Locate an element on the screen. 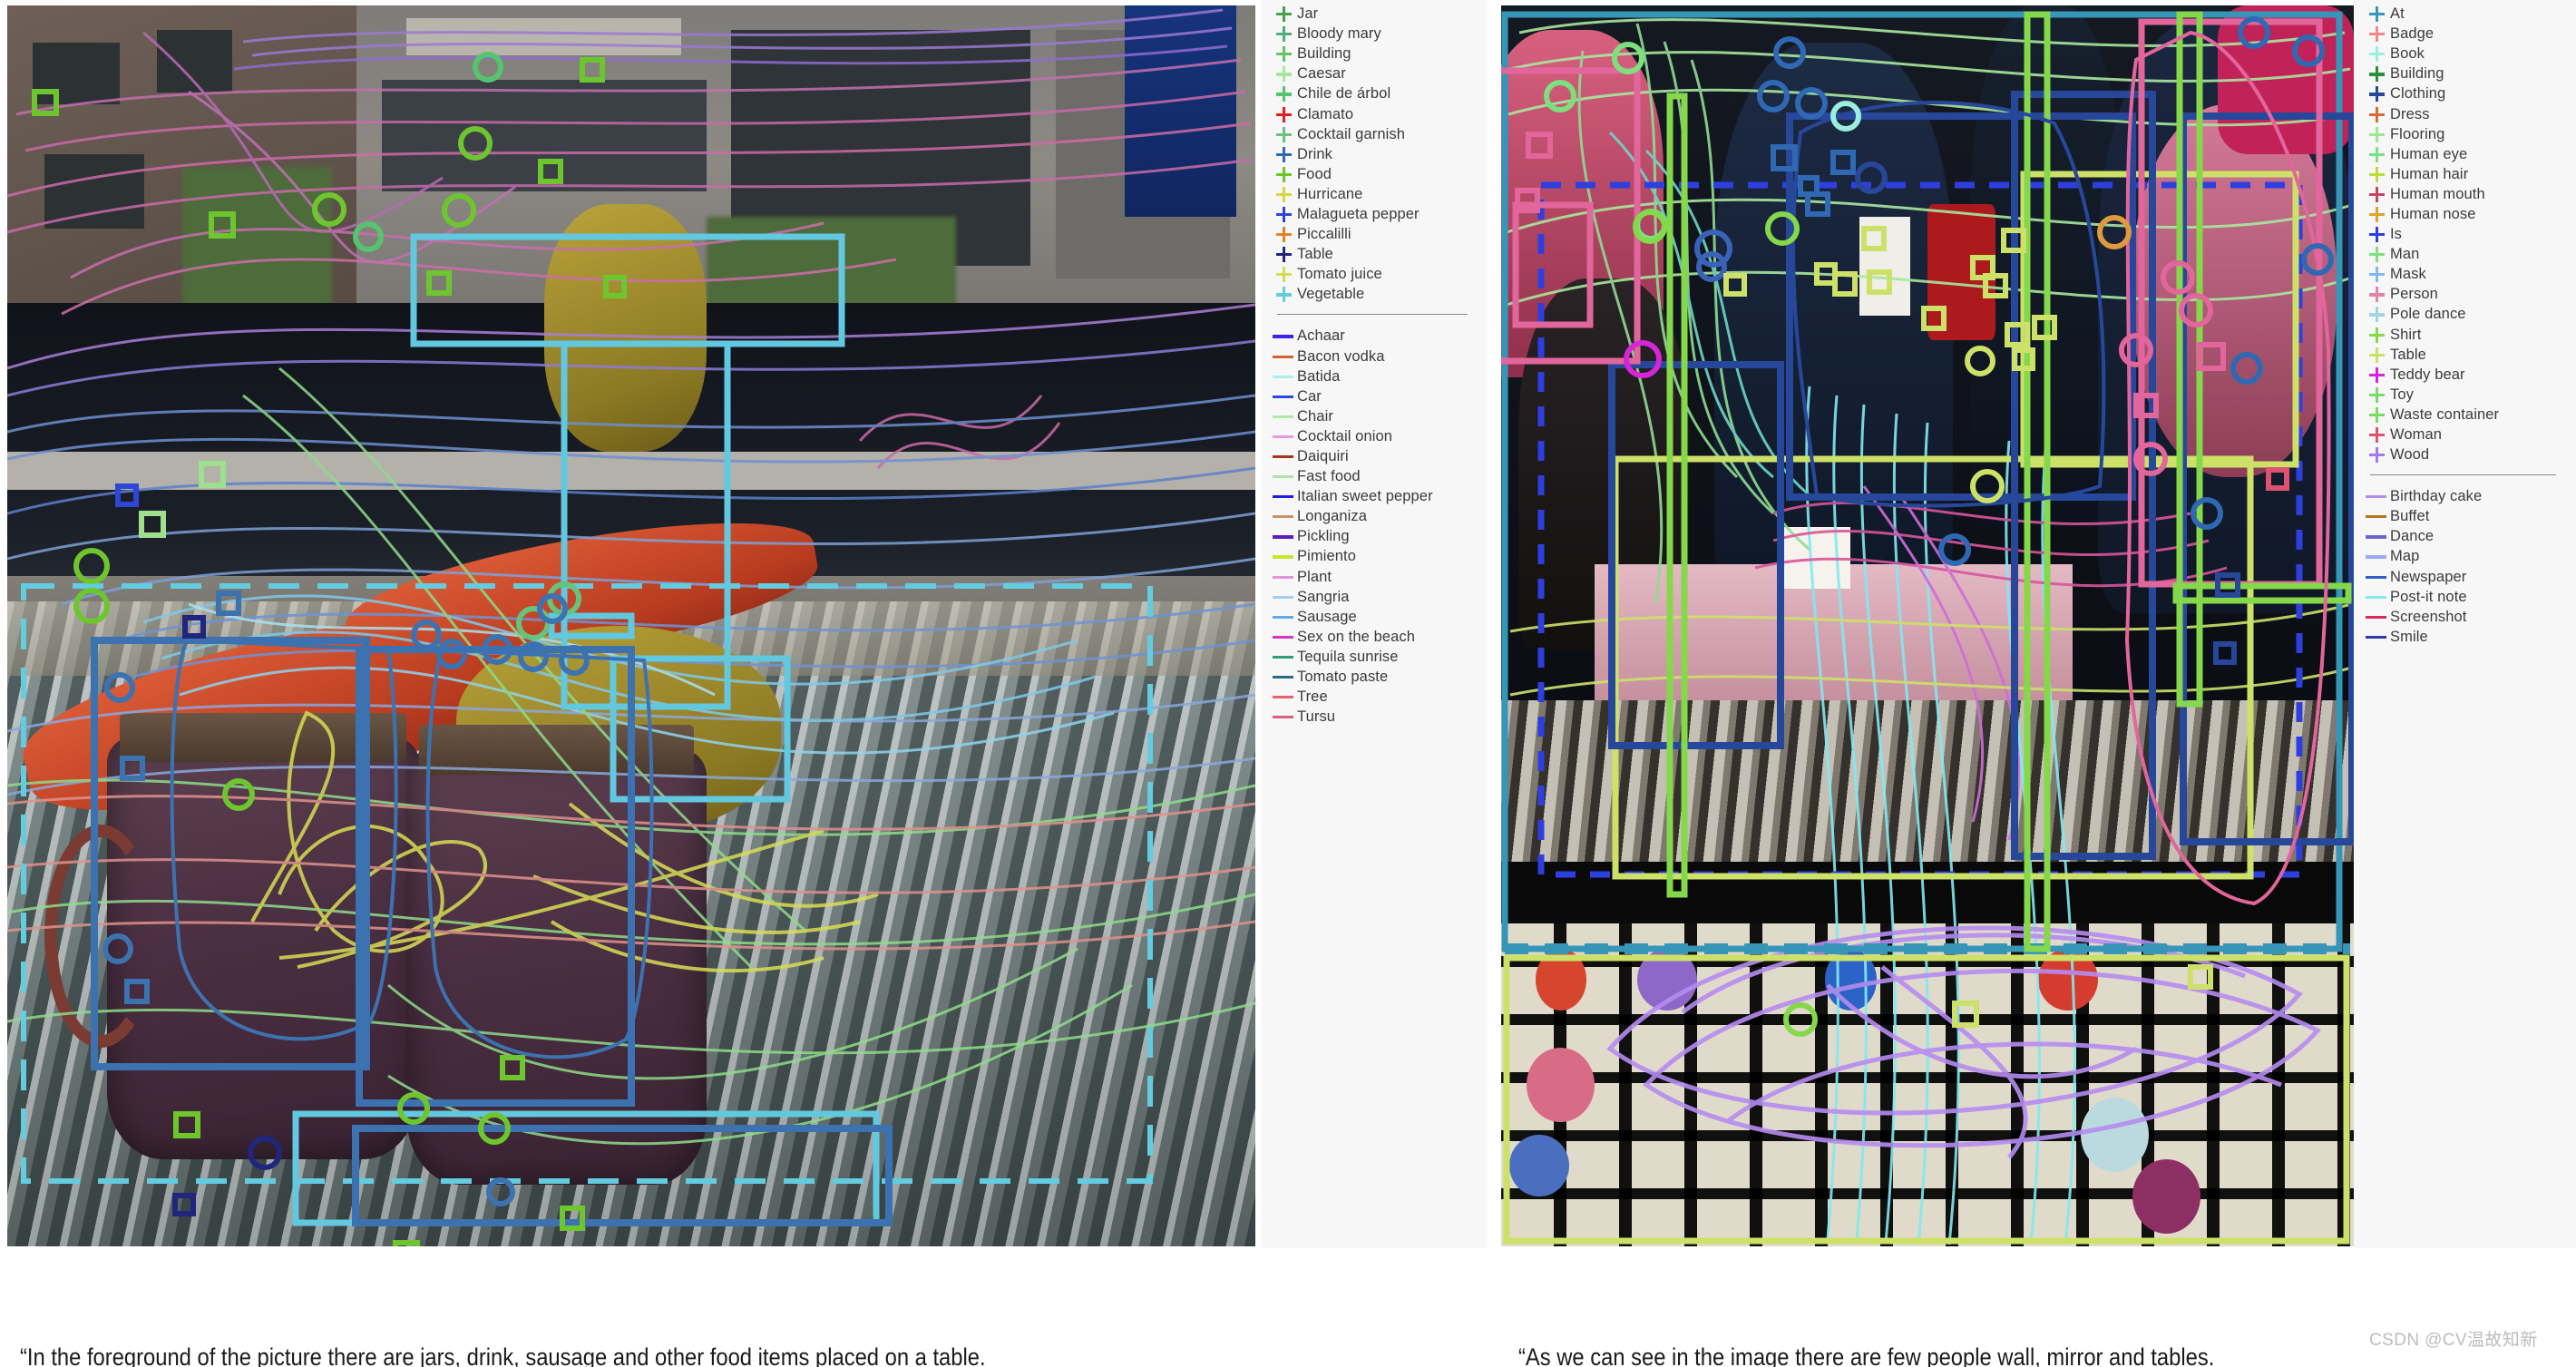 Image resolution: width=2576 pixels, height=1367 pixels. legend-row: Human nose is located at coordinates (2465, 214).